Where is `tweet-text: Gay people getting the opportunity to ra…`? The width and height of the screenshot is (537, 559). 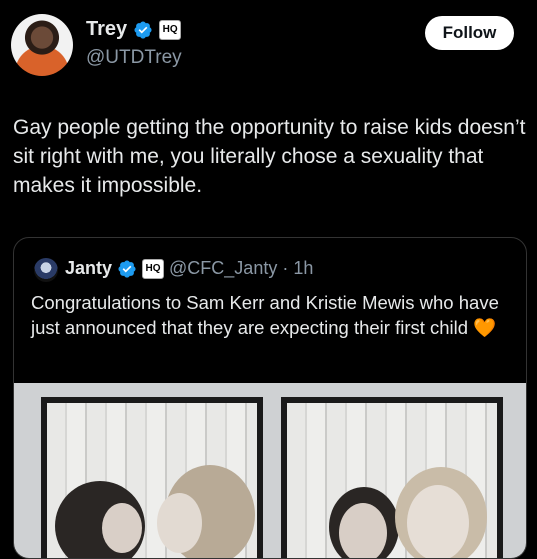 tweet-text: Gay people getting the opportunity to ra… is located at coordinates (269, 156).